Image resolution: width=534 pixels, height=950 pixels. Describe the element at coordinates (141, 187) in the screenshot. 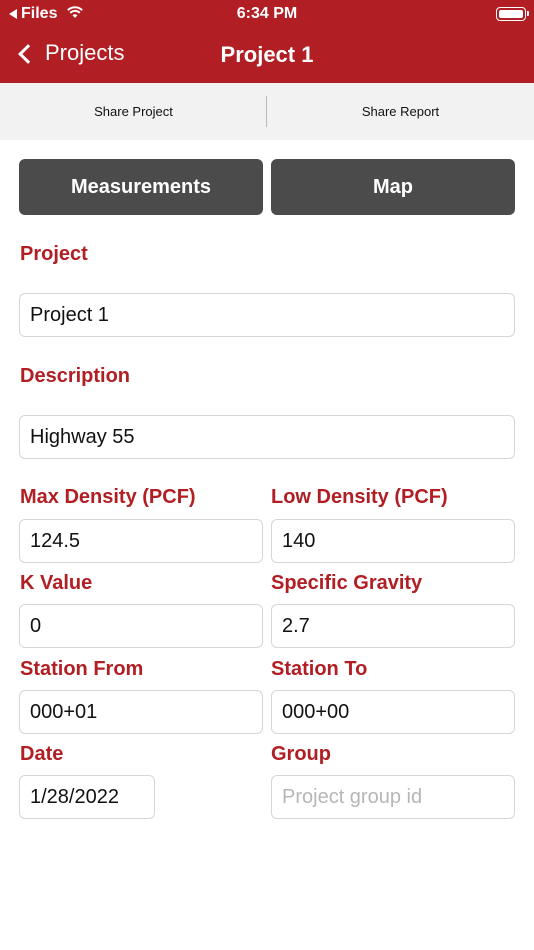

I see `measurements-button: Measurements` at that location.